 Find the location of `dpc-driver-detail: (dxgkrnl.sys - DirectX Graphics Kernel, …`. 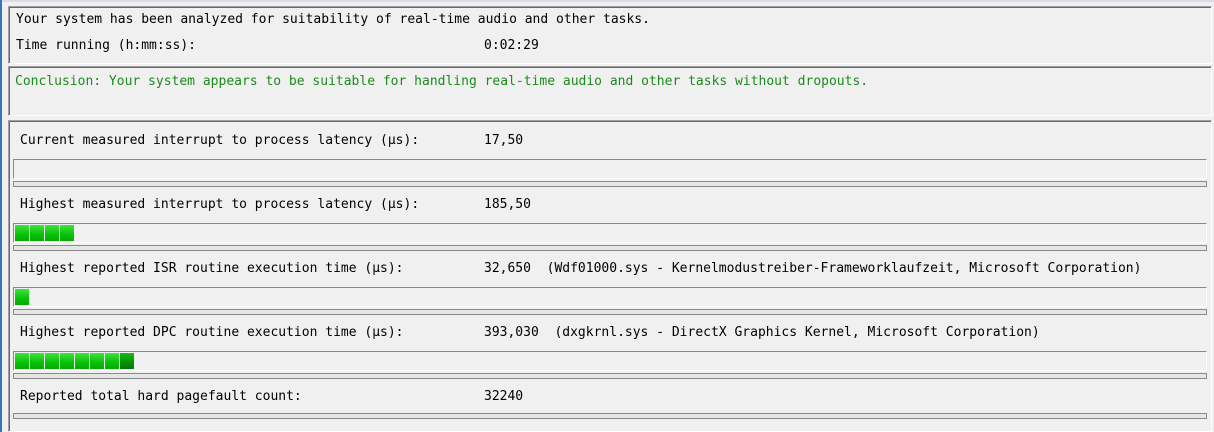

dpc-driver-detail: (dxgkrnl.sys - DirectX Graphics Kernel, … is located at coordinates (797, 332).